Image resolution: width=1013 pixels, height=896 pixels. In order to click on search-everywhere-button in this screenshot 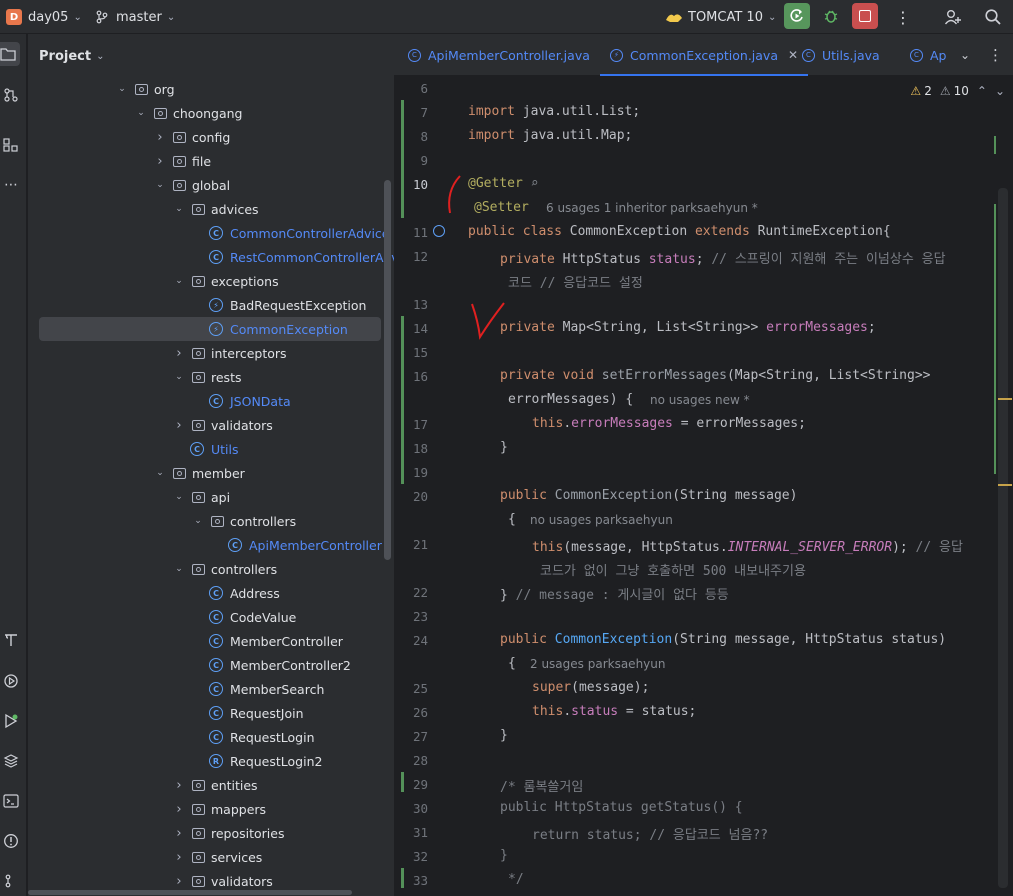, I will do `click(993, 17)`.